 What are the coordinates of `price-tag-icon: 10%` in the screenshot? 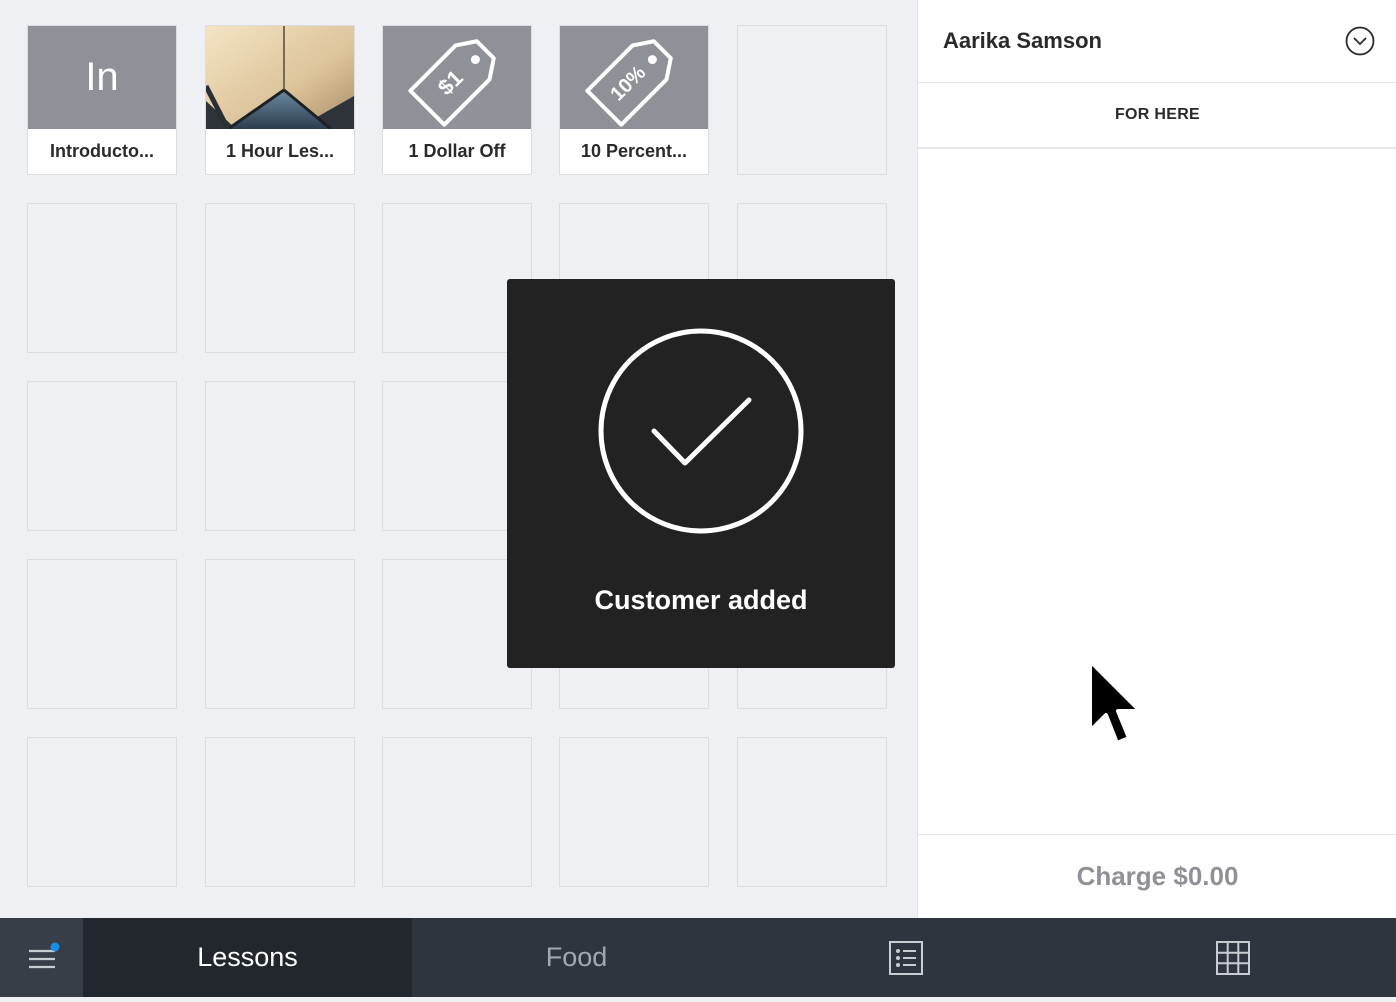 It's located at (629, 82).